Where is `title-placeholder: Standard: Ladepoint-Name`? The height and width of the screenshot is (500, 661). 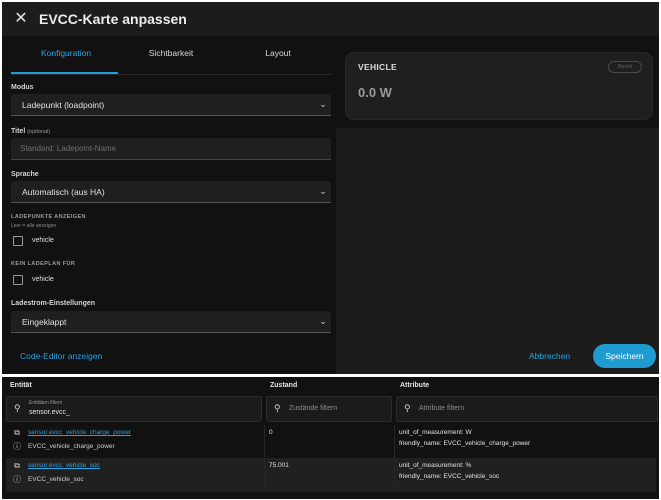
title-placeholder: Standard: Ladepoint-Name is located at coordinates (68, 148).